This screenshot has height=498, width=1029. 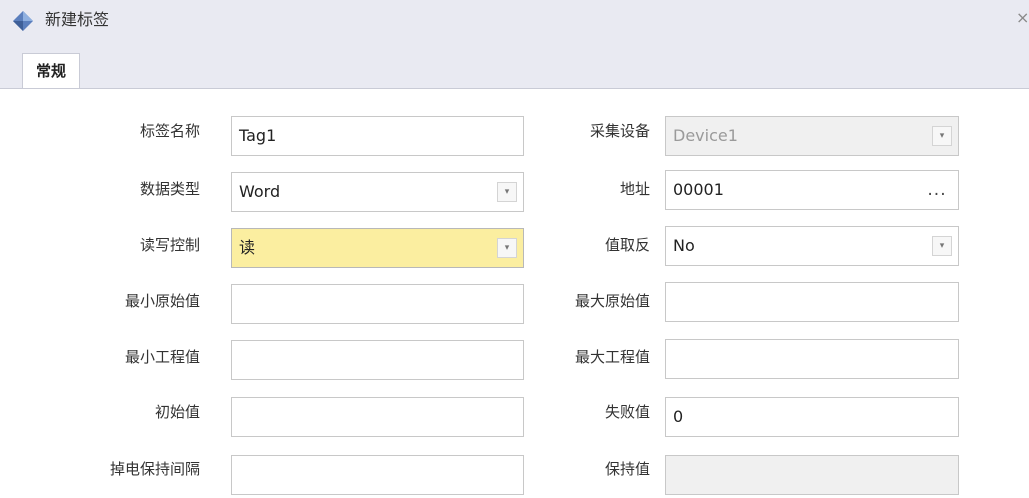 I want to click on close-button: ×, so click(x=1022, y=18).